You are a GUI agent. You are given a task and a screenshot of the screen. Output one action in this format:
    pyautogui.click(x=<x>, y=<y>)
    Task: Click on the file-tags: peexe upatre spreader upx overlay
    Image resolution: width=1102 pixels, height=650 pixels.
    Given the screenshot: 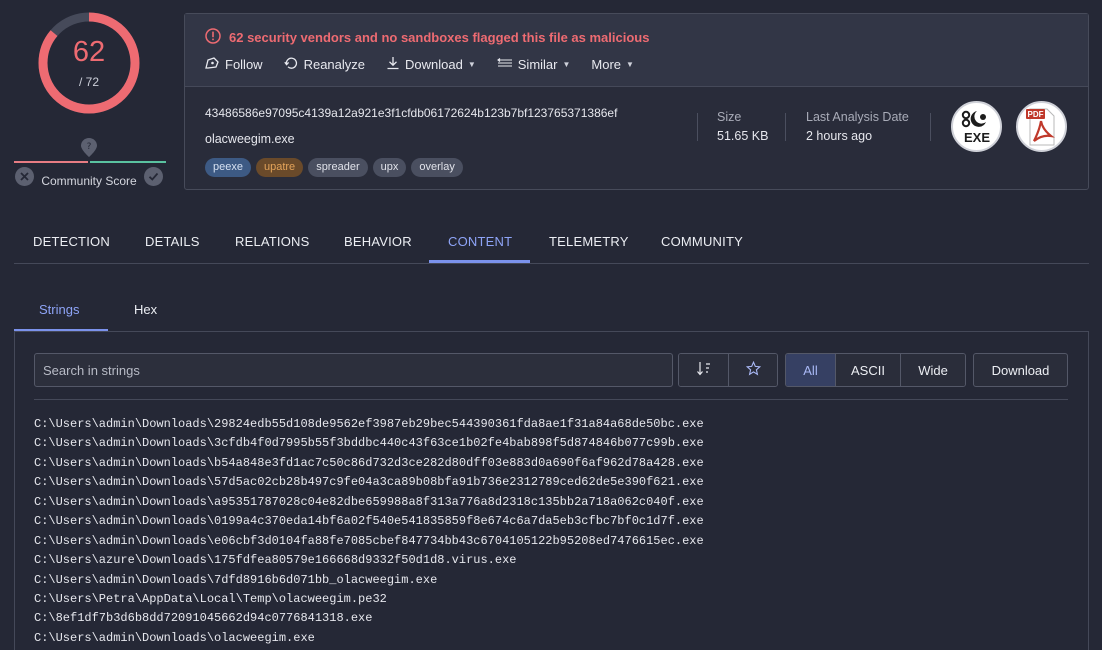 What is the action you would take?
    pyautogui.click(x=334, y=167)
    